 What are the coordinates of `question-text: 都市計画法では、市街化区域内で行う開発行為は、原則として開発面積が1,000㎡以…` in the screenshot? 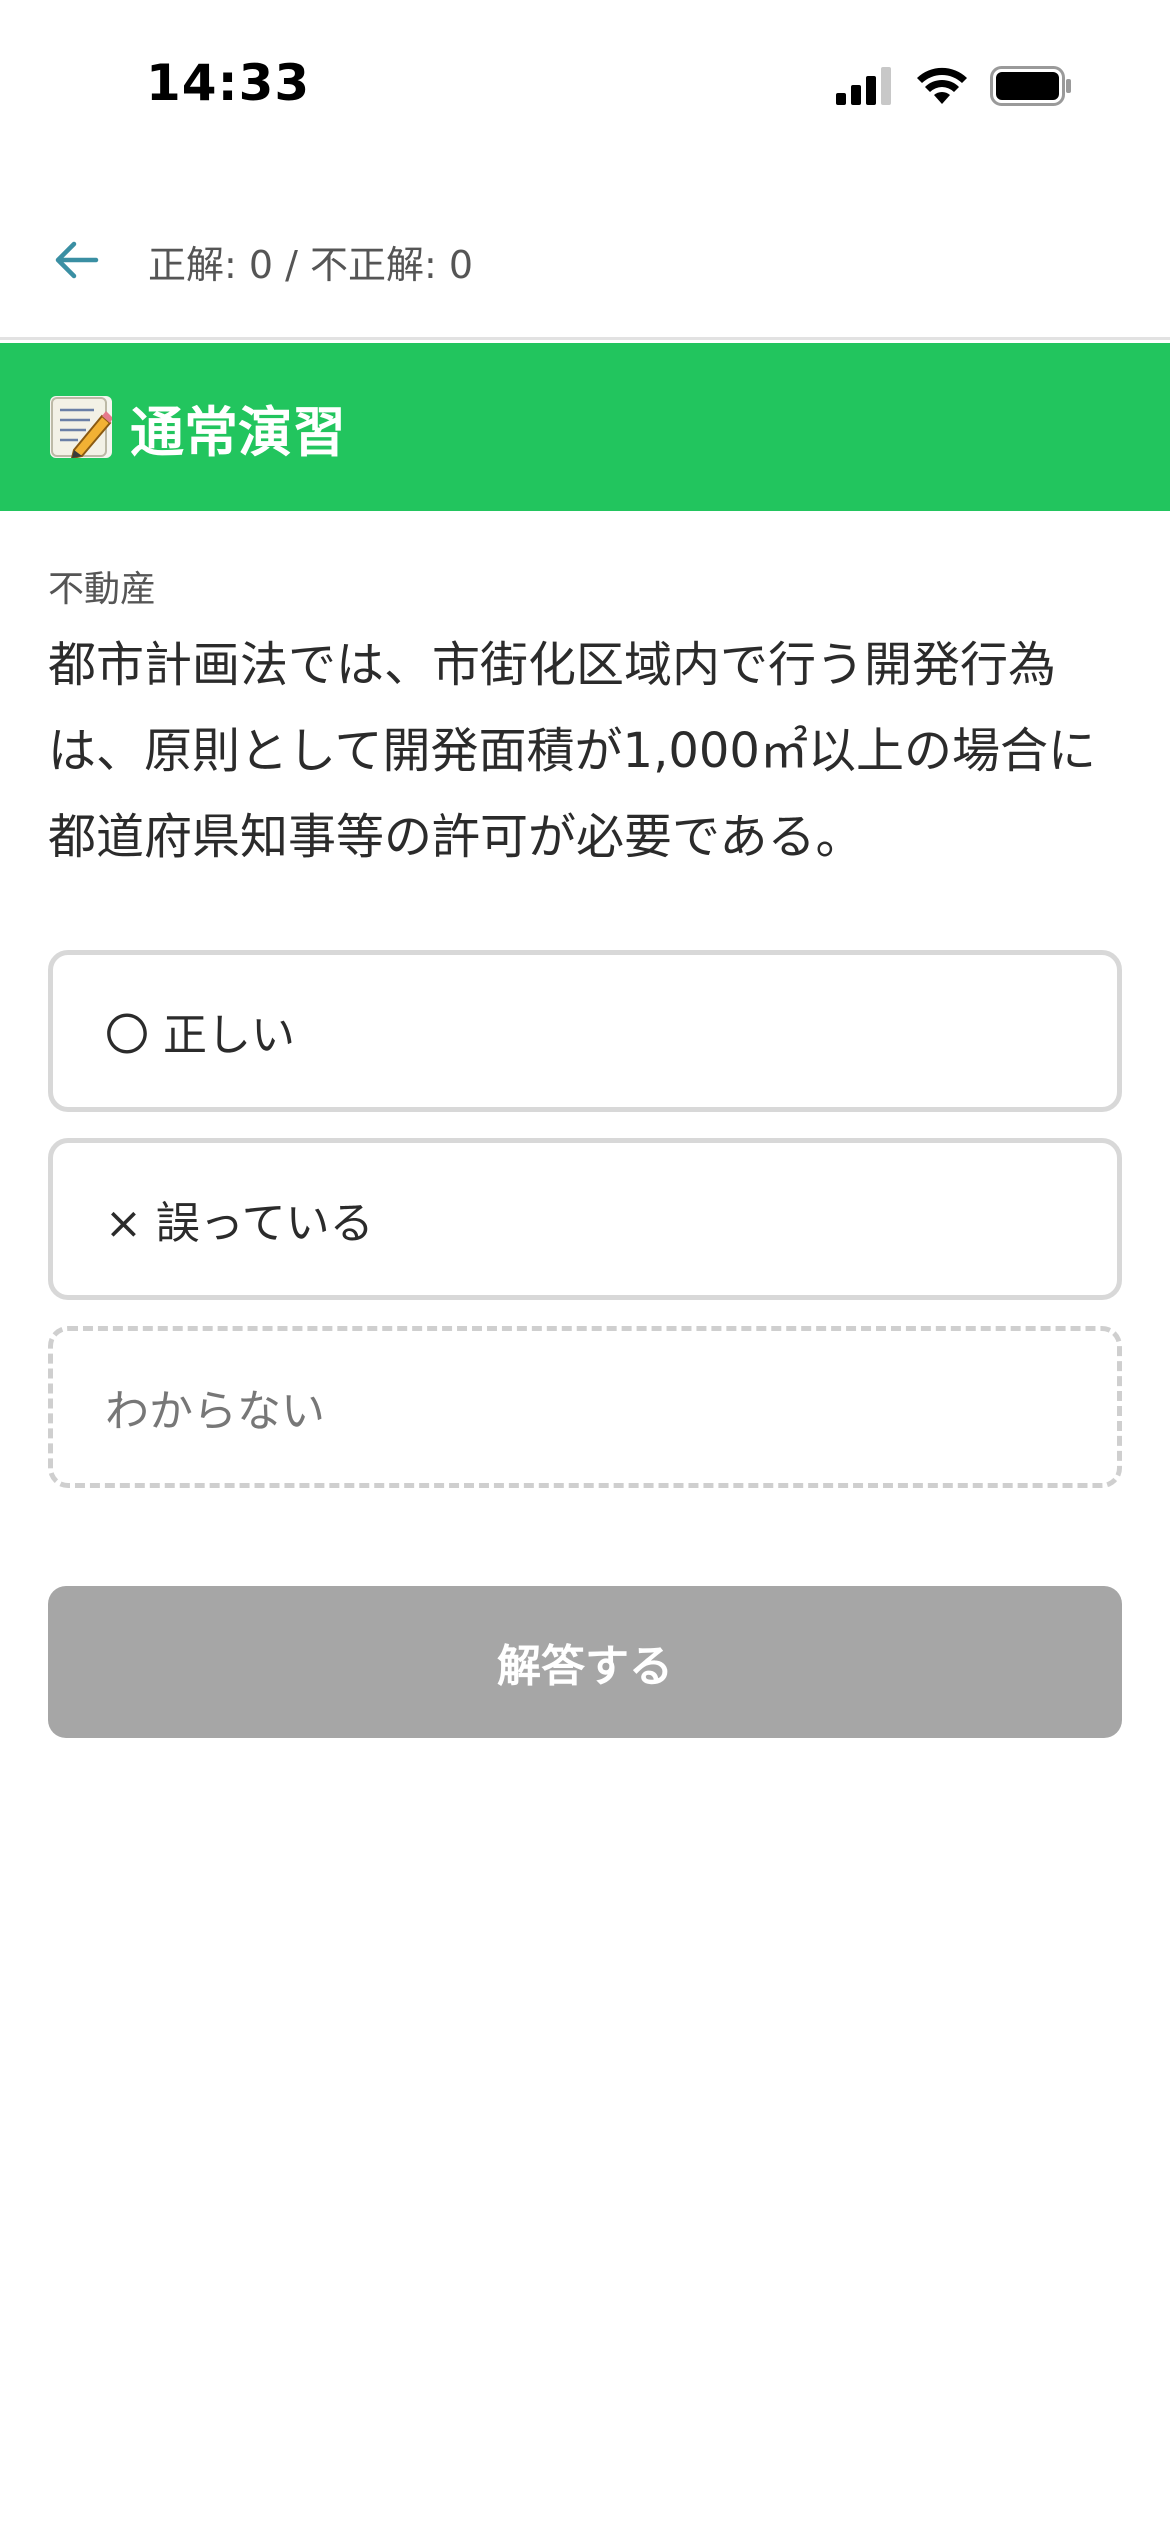 It's located at (572, 751).